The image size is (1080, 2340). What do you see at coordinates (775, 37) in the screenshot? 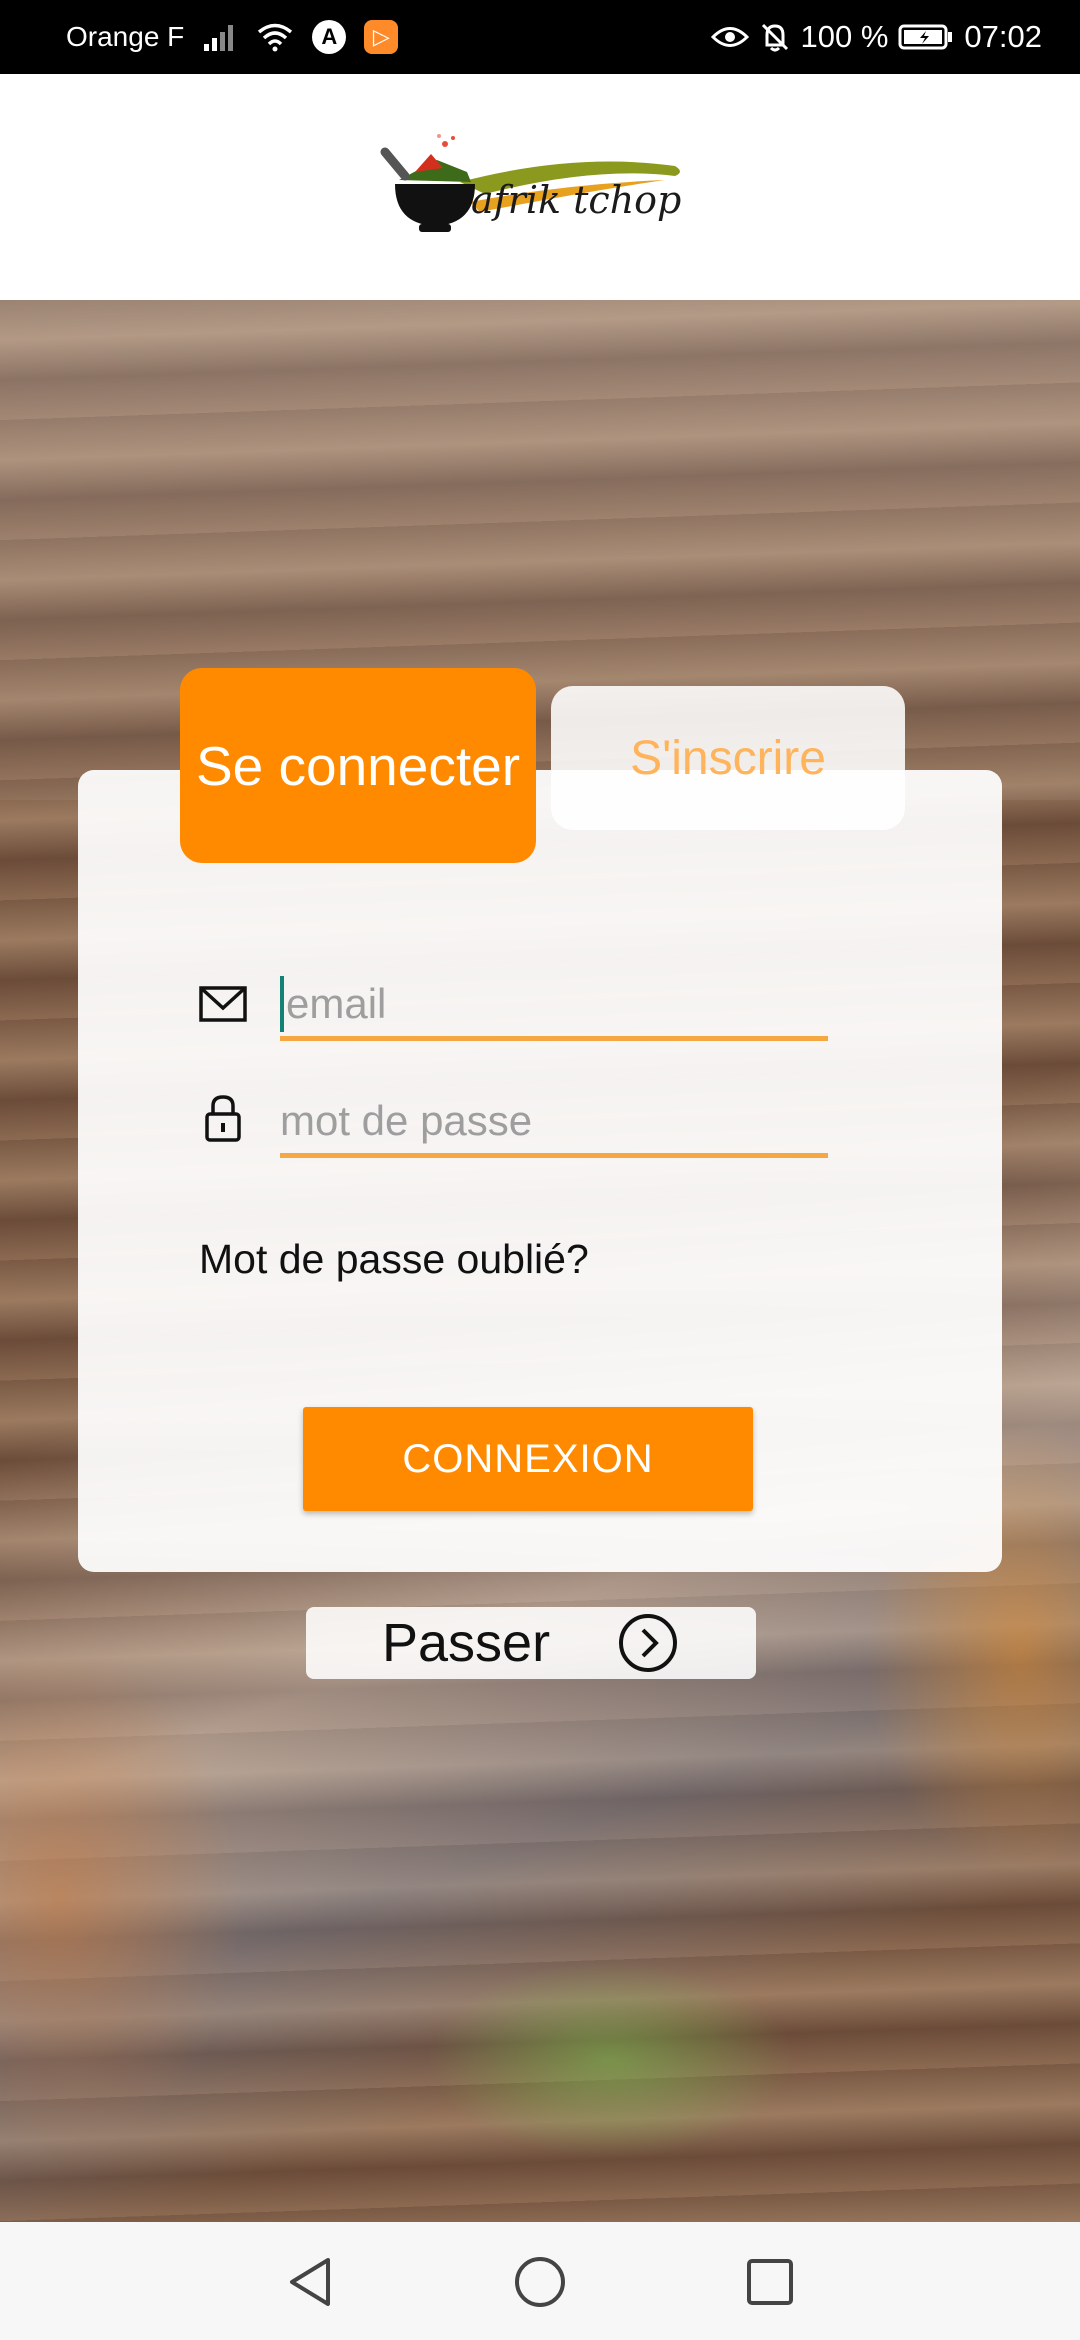
I see `bell-off-icon` at bounding box center [775, 37].